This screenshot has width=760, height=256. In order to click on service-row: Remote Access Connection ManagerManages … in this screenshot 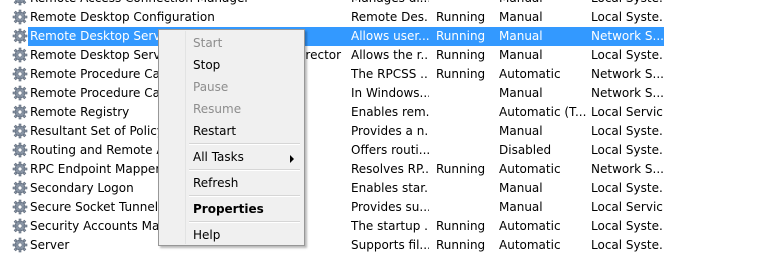, I will do `click(380, 4)`.